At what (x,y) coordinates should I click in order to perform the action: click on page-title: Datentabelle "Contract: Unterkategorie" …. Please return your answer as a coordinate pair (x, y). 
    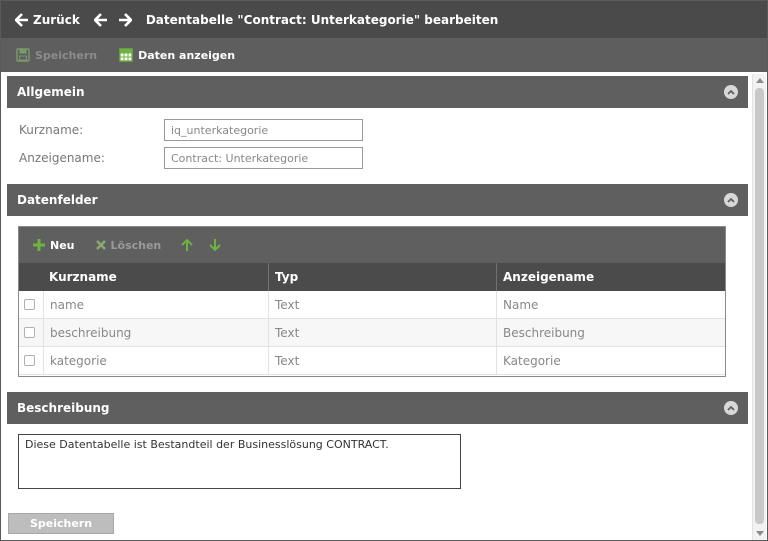
    Looking at the image, I should click on (322, 19).